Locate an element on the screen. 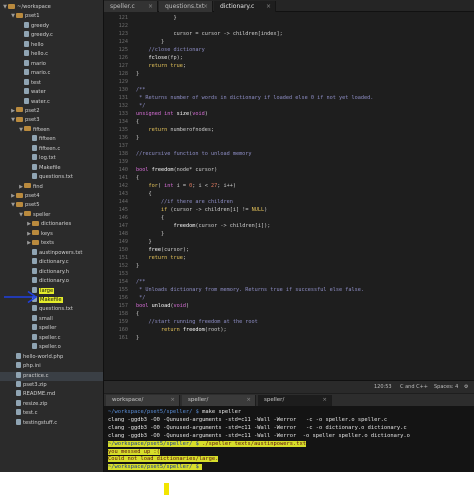 The height and width of the screenshot is (495, 474). tree-item: dictionary.o is located at coordinates (51, 281).